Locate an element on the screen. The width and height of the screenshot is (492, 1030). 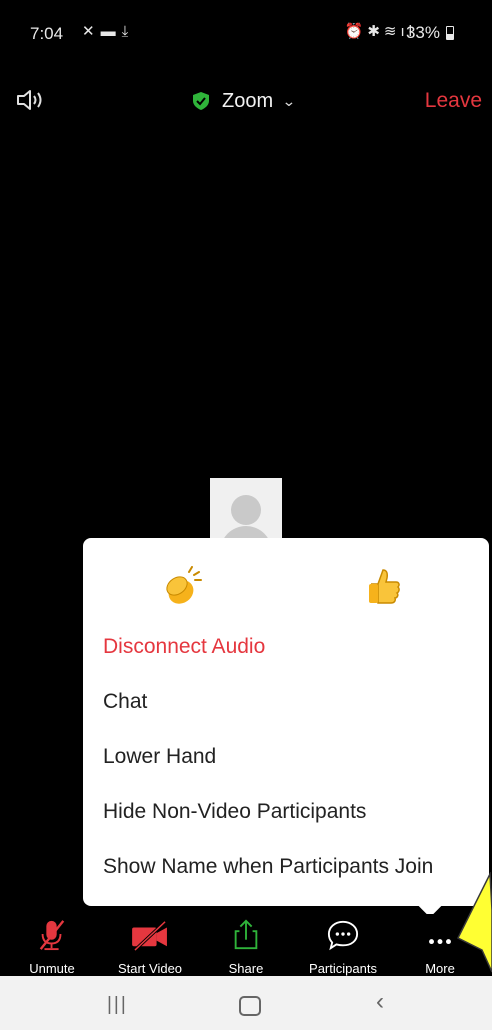
unmute-label: Unmute is located at coordinates (52, 968).